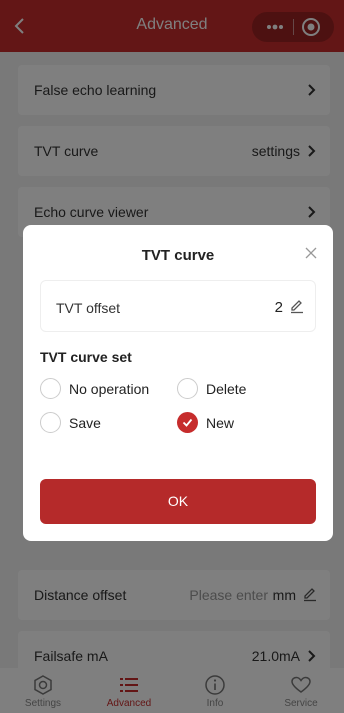 This screenshot has width=344, height=713. Describe the element at coordinates (237, 423) in the screenshot. I see `radio-option-new: New` at that location.